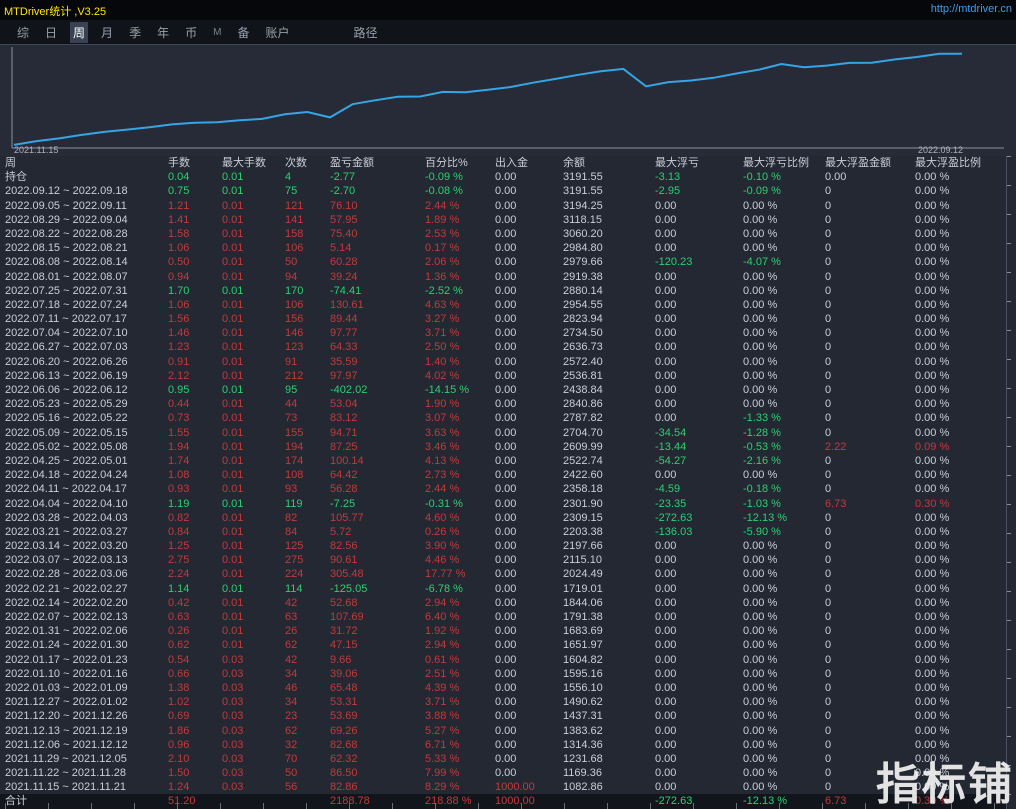 The height and width of the screenshot is (809, 1016). I want to click on cell: 2022.08.08 ~ 2022.08.14, so click(66, 262).